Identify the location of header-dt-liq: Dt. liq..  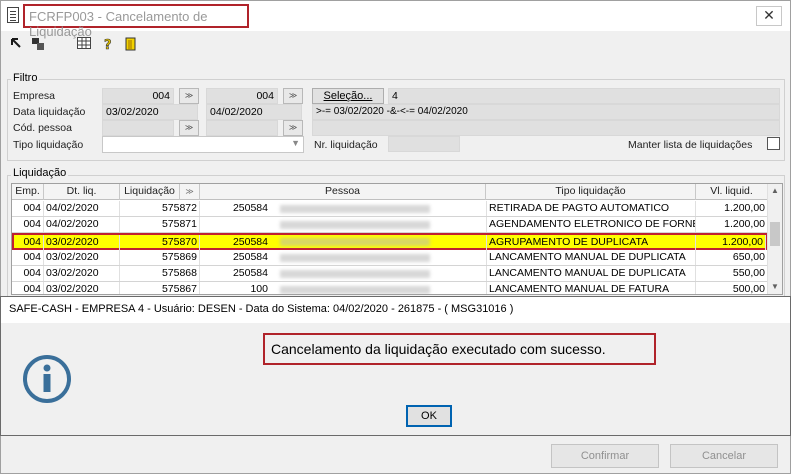
(82, 192).